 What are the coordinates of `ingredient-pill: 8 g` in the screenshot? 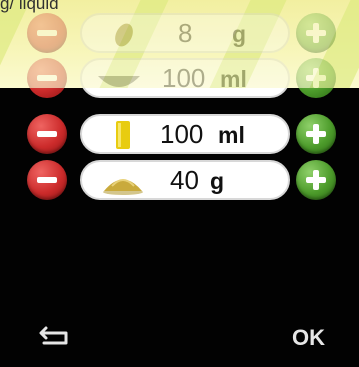 It's located at (185, 33).